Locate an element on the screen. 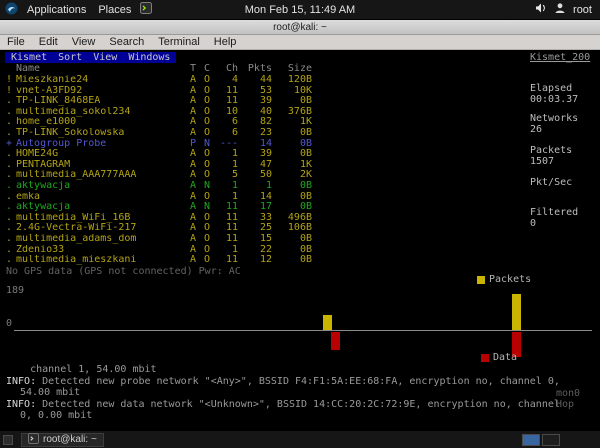 The image size is (600, 448). network-row: ! Mieszkanie24 A O 4 44 120B is located at coordinates (159, 80).